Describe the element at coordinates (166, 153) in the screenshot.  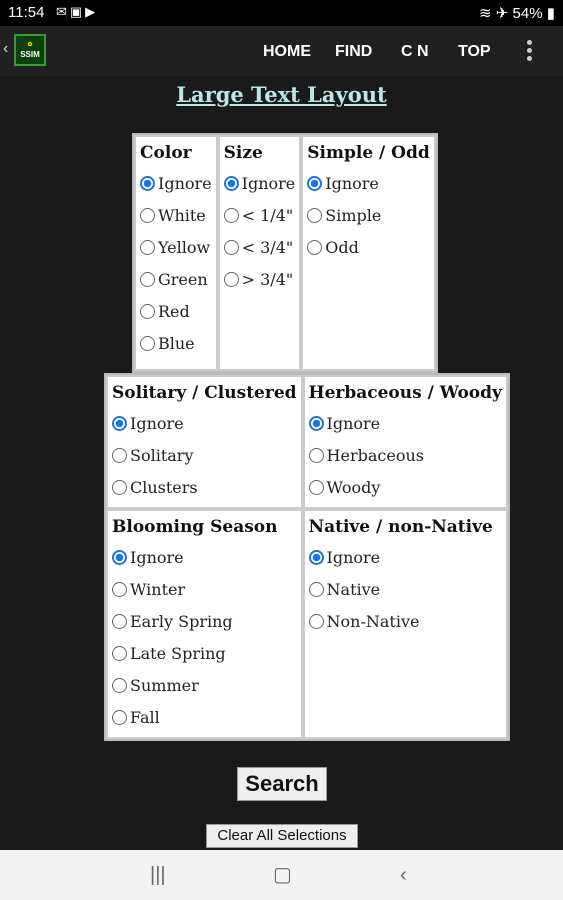
I see `group-title: Color` at that location.